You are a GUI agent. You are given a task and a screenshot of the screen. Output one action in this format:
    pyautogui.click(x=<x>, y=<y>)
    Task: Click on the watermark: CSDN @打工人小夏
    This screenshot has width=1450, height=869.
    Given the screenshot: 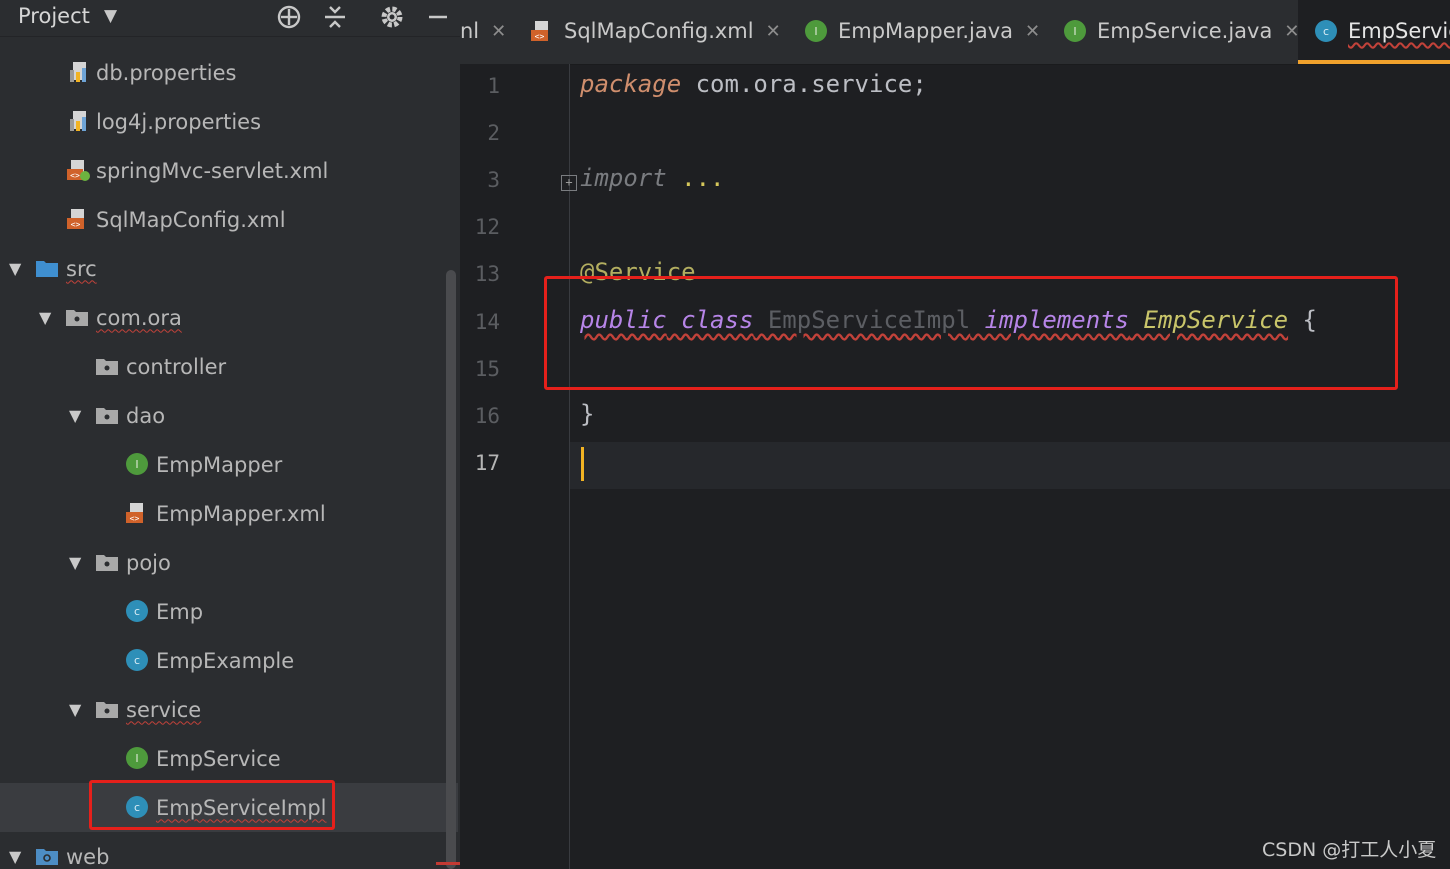 What is the action you would take?
    pyautogui.click(x=1349, y=850)
    